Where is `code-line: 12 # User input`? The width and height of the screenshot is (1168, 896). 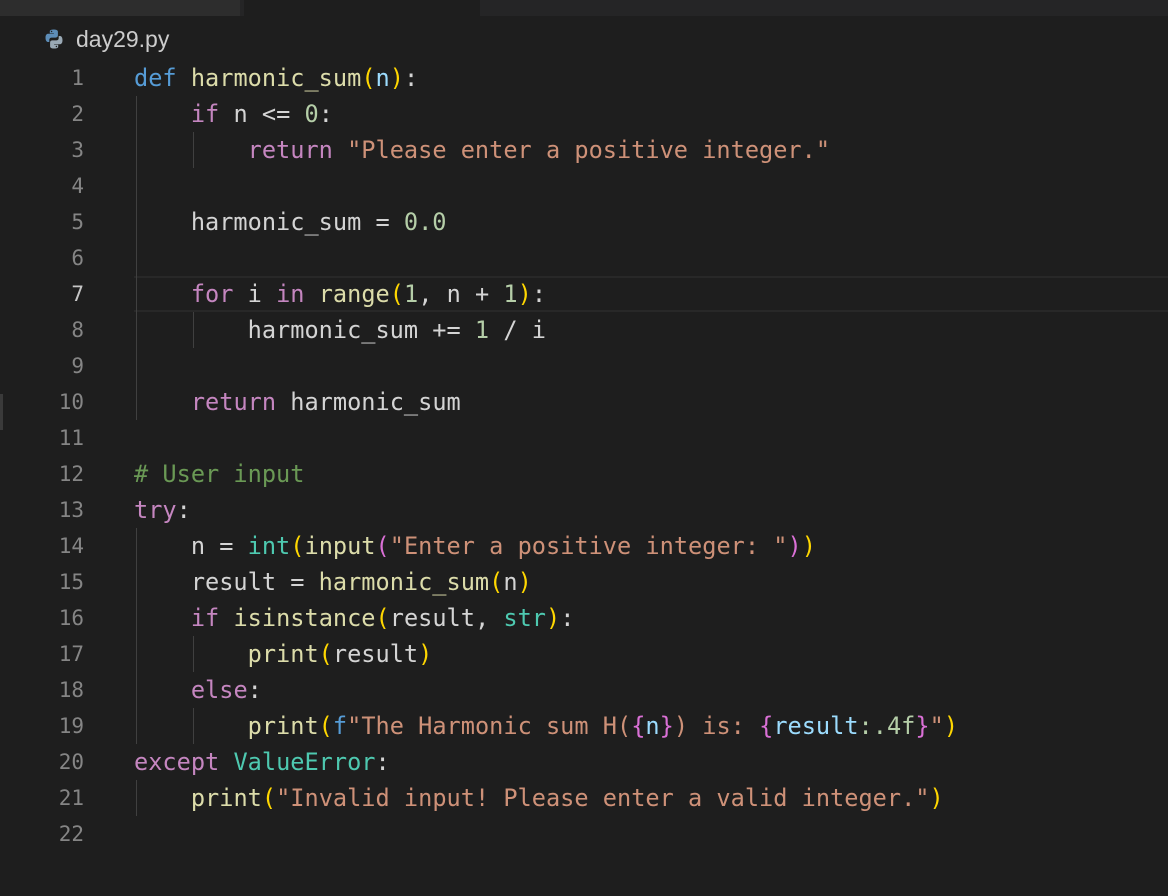
code-line: 12 # User input is located at coordinates (584, 474).